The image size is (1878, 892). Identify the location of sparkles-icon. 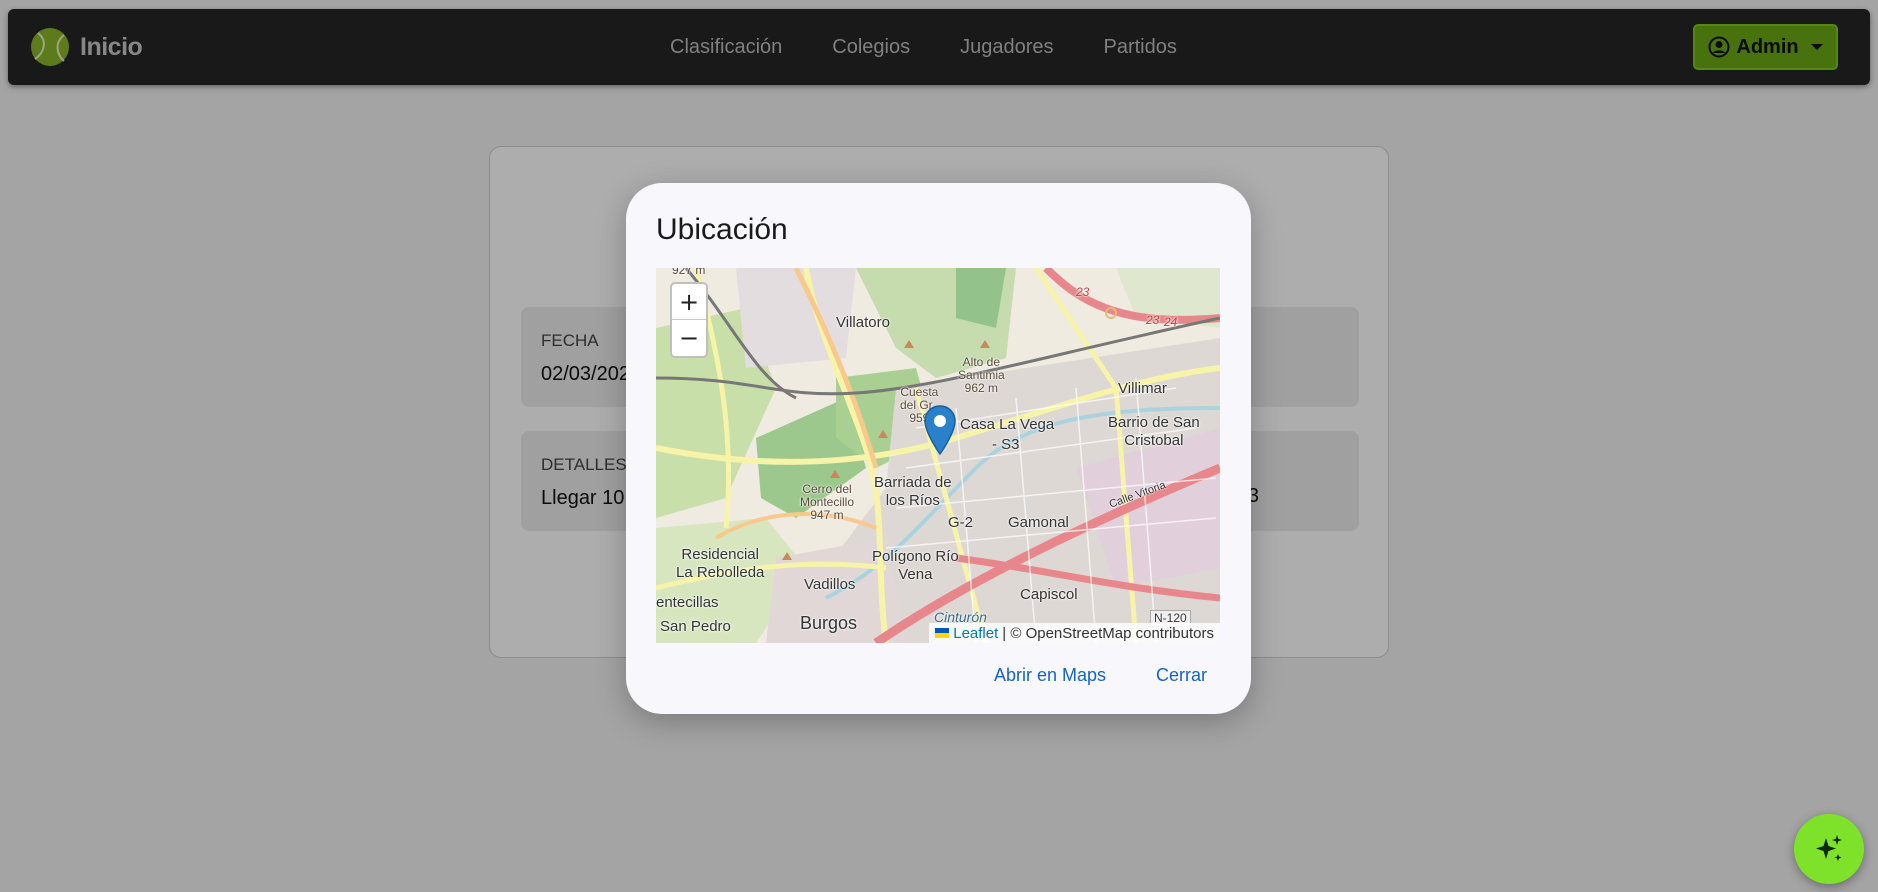
(1829, 848).